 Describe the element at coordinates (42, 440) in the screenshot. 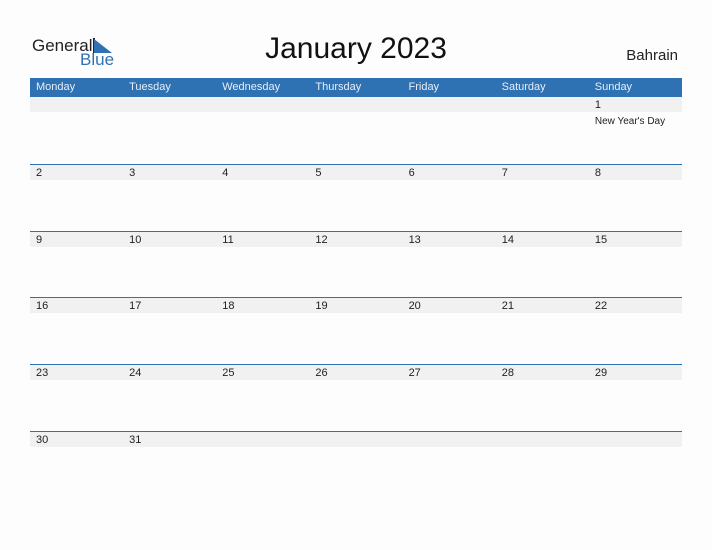

I see `day-number: 30` at that location.